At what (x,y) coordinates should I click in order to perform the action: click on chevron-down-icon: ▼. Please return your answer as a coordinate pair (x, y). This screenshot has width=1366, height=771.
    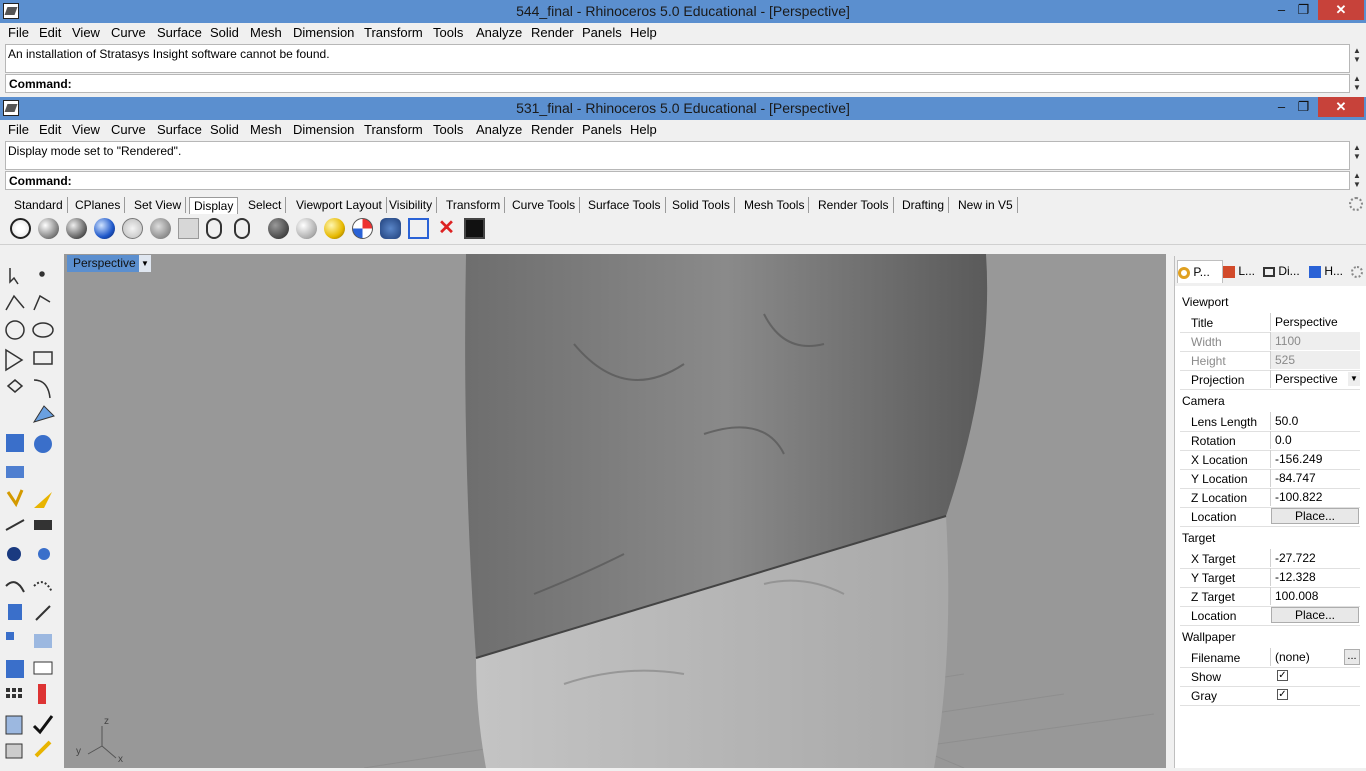
    Looking at the image, I should click on (145, 263).